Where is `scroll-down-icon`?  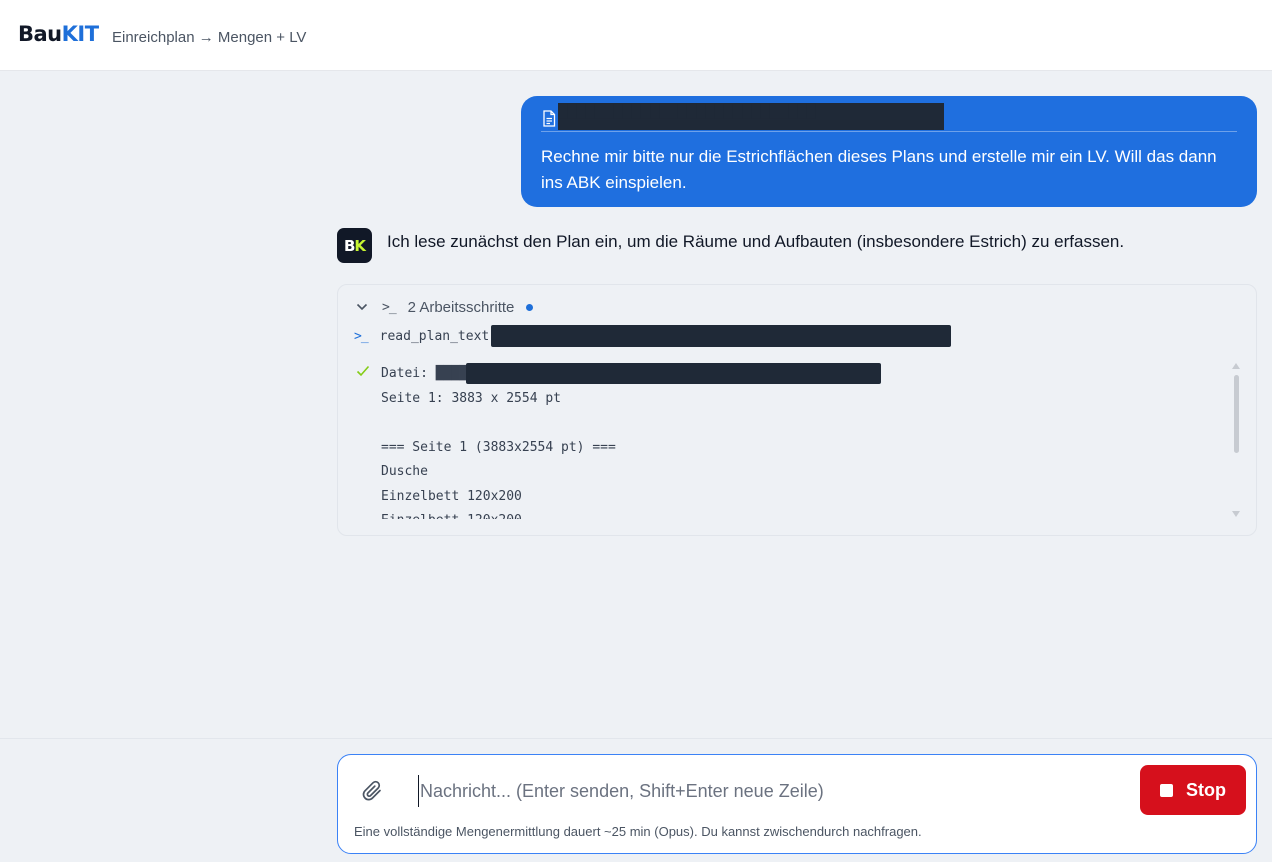
scroll-down-icon is located at coordinates (1236, 514).